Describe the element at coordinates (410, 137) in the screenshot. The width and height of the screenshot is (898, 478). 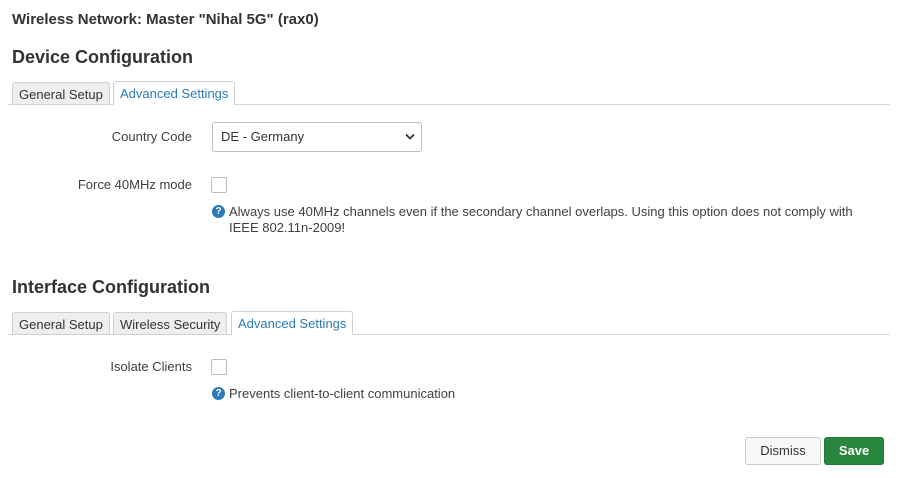
I see `chevron-down-icon` at that location.